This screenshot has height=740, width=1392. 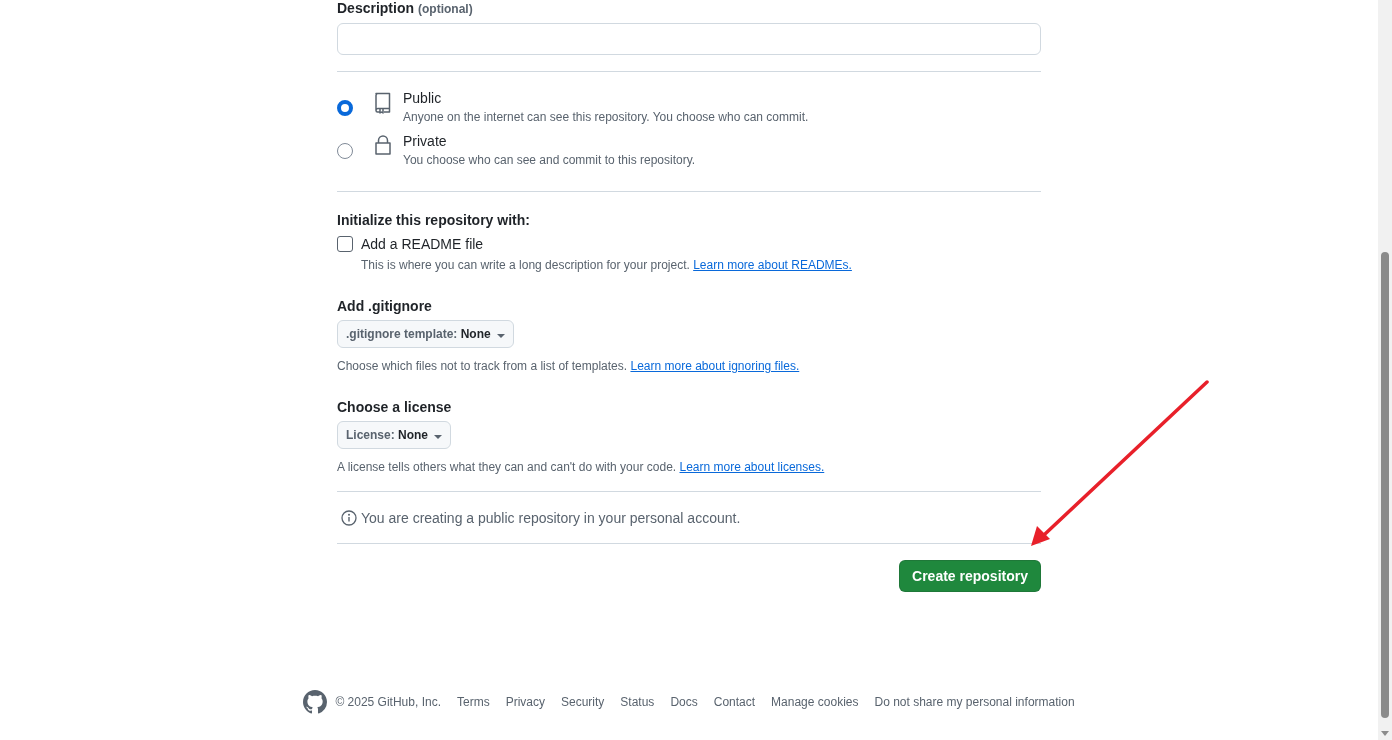 I want to click on gitignore-dropdown: .gitignore template: None, so click(x=425, y=334).